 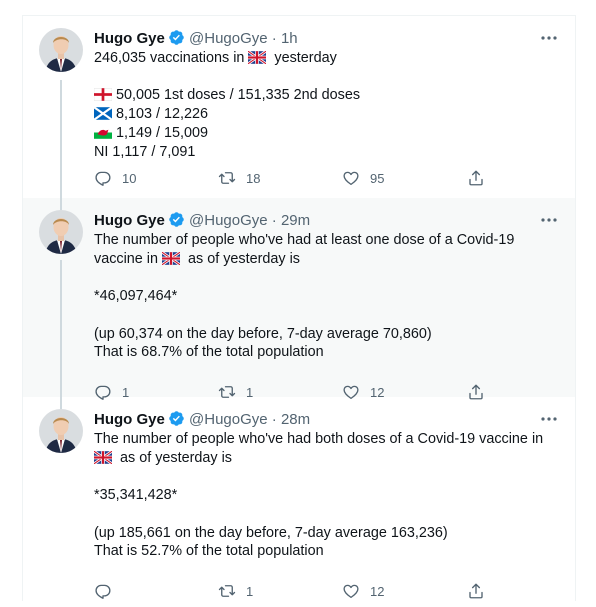 I want to click on like-count: 12, so click(x=377, y=591).